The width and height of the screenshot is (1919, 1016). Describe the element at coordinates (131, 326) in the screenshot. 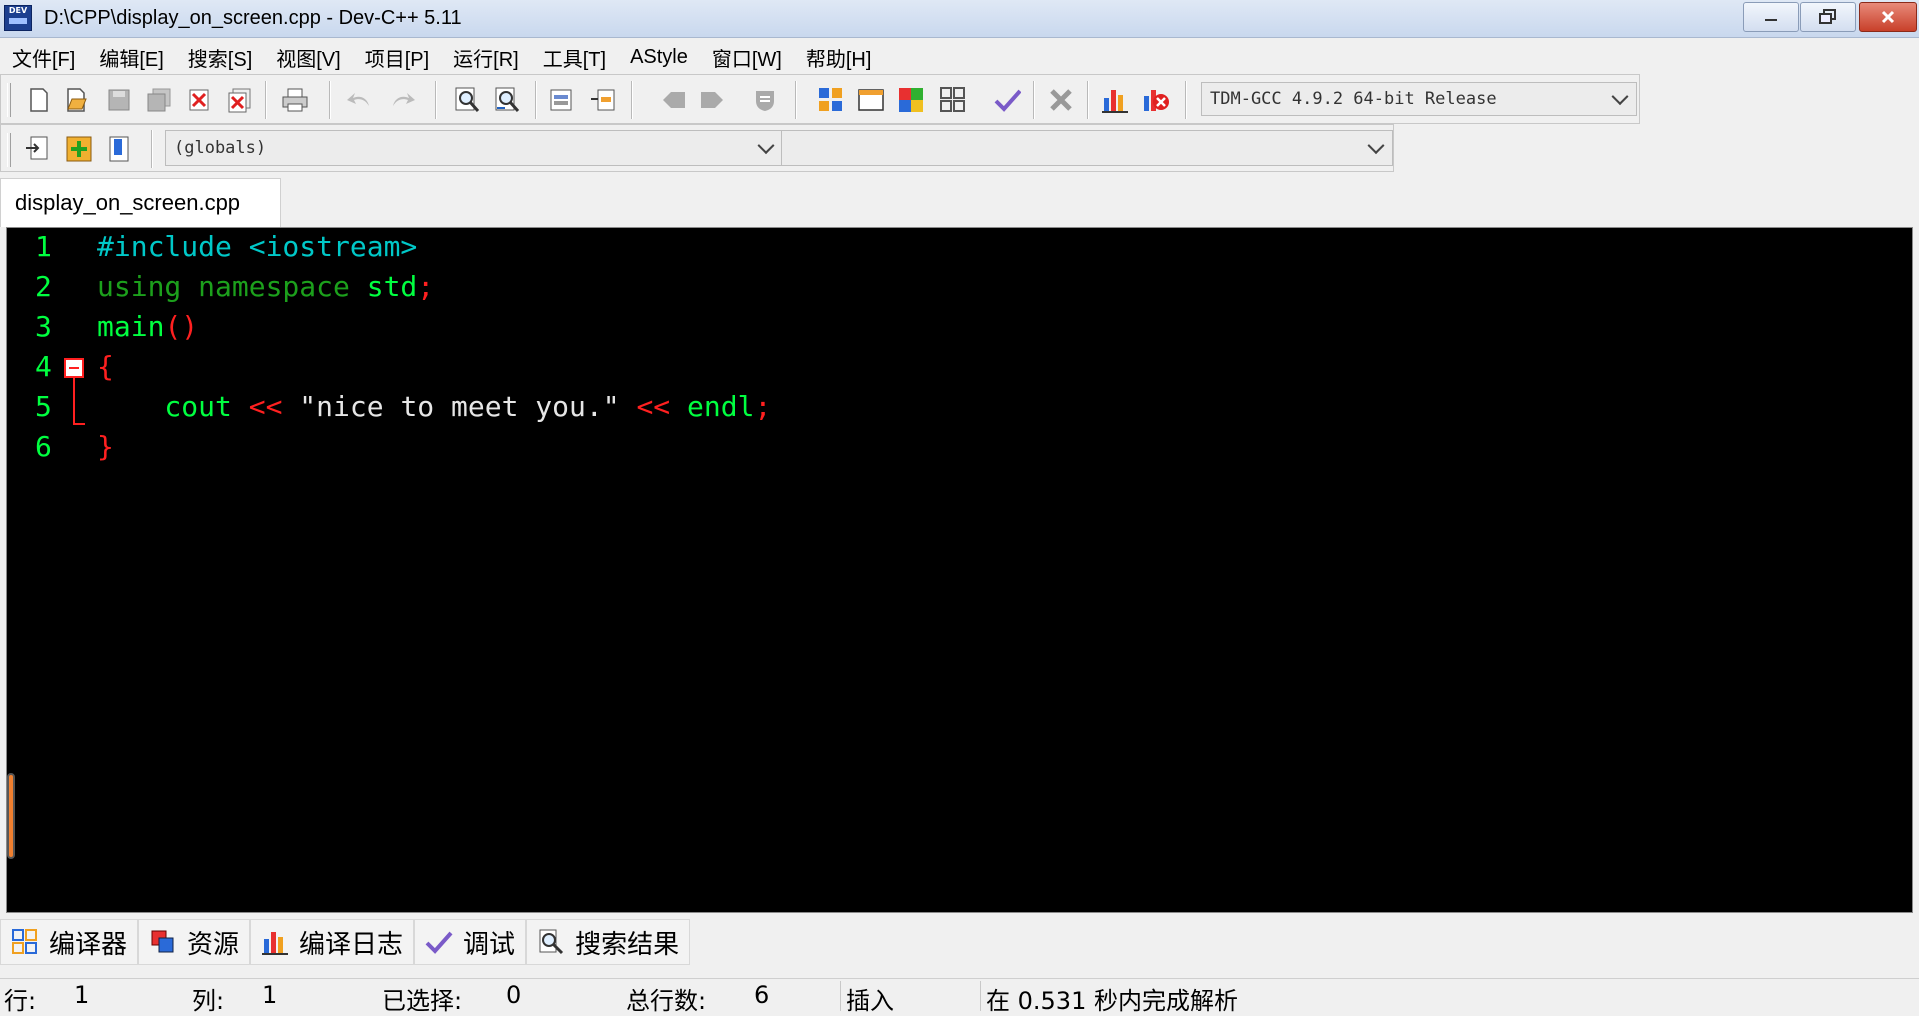

I see `code-token-id: main` at that location.